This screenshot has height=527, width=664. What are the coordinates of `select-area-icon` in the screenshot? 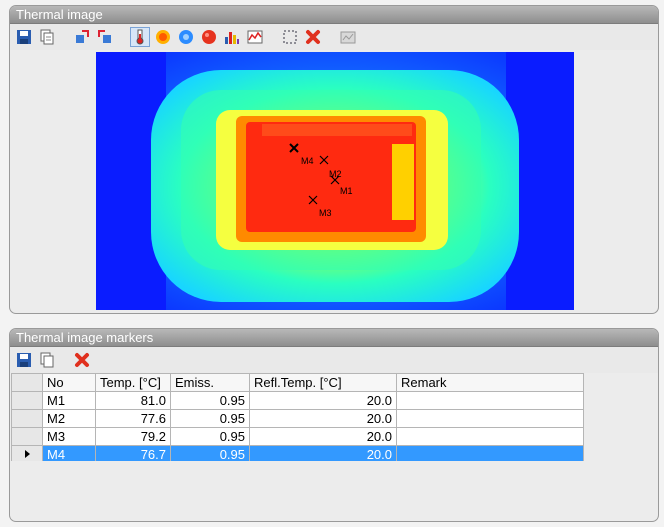 It's located at (290, 37).